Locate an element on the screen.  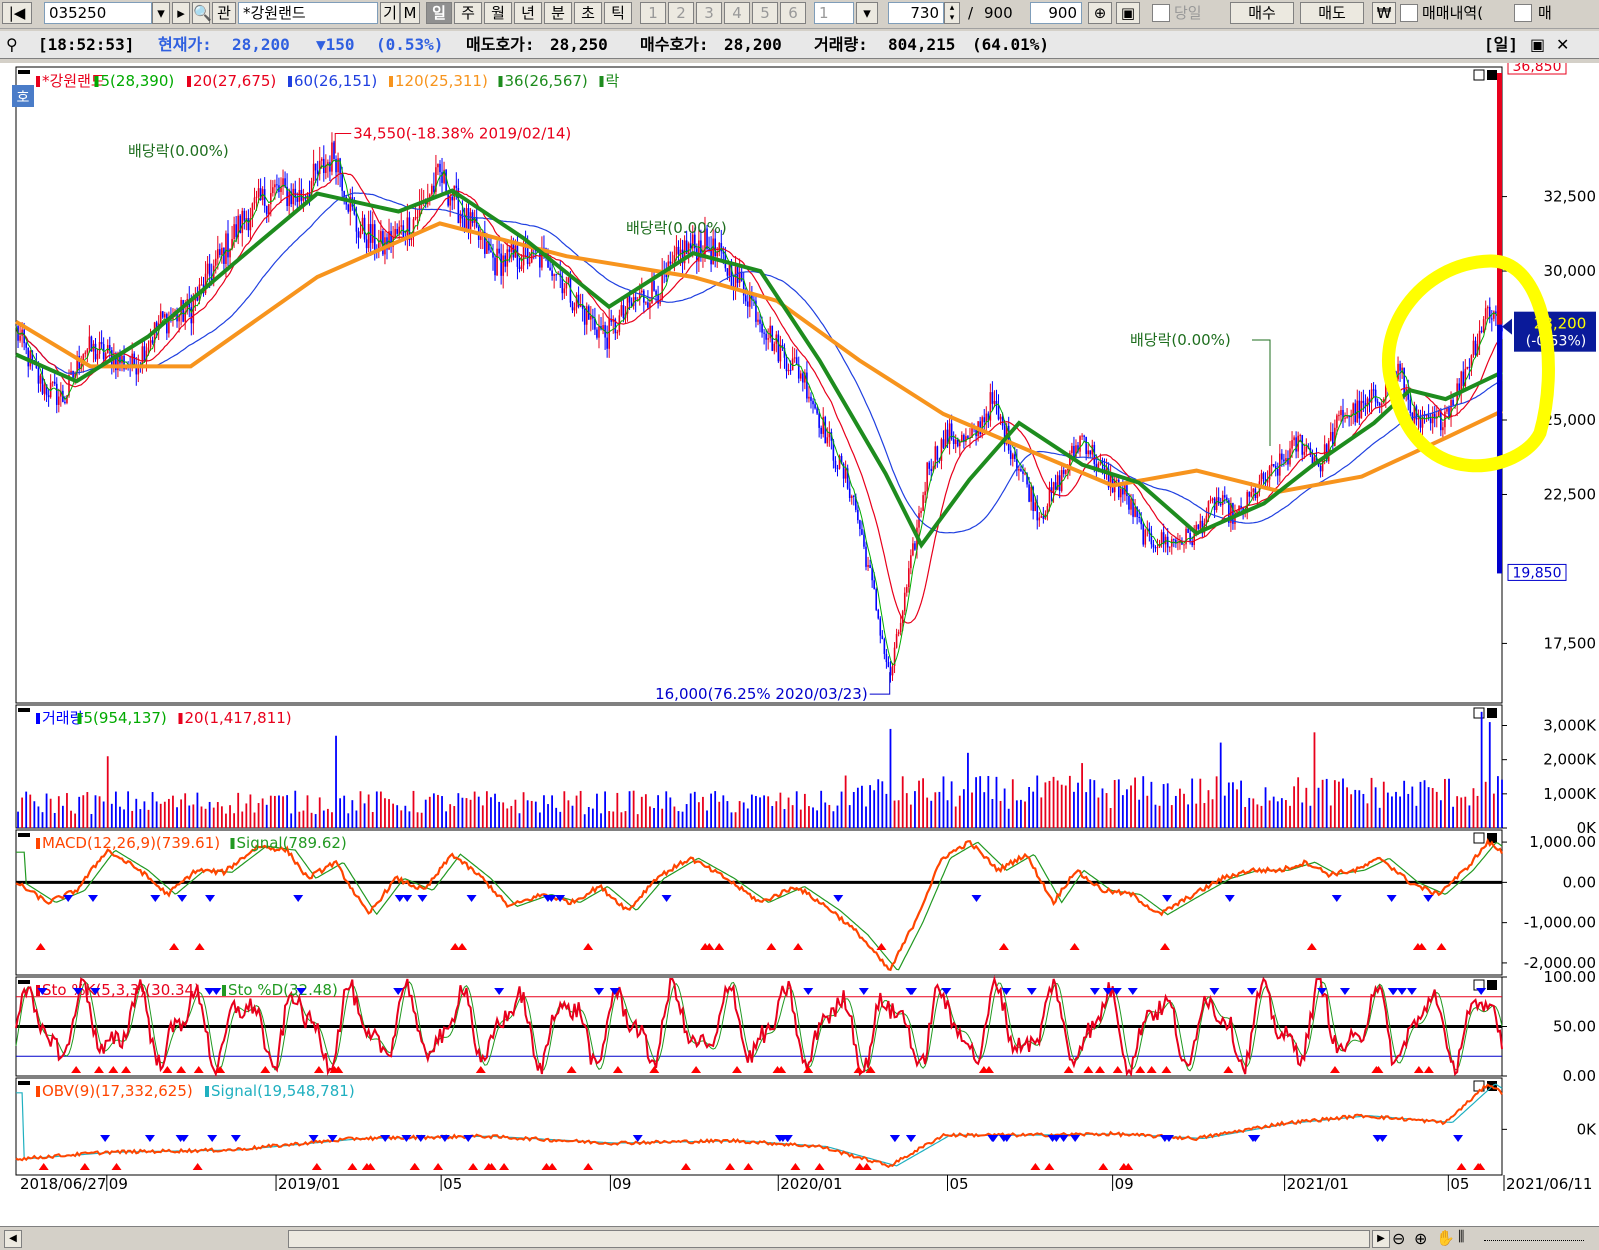
num-2-button: 2 is located at coordinates (681, 13).